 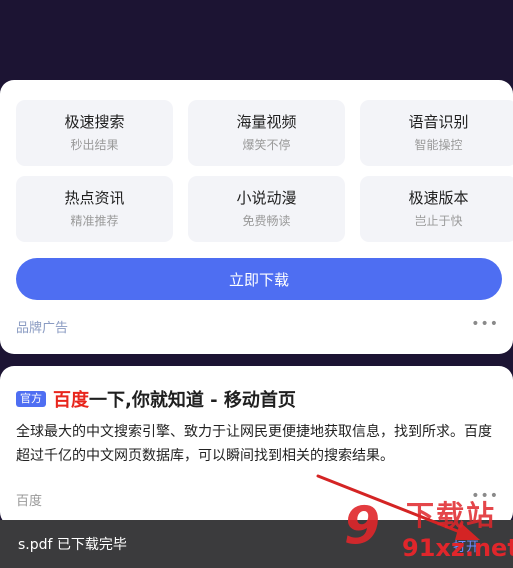 What do you see at coordinates (266, 122) in the screenshot?
I see `feature-title: 海量视频` at bounding box center [266, 122].